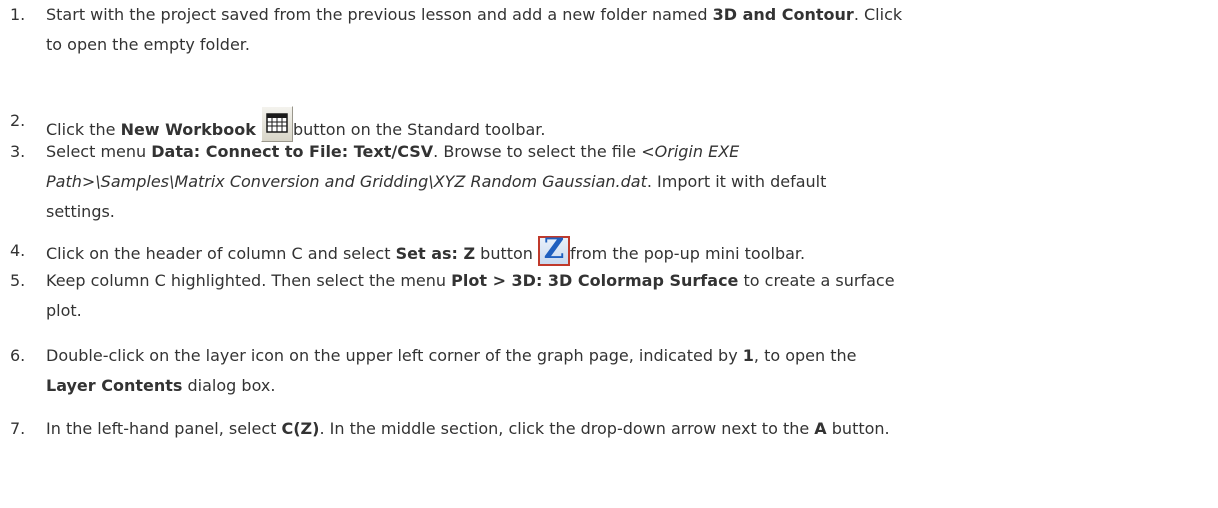 The width and height of the screenshot is (1218, 508). What do you see at coordinates (18, 120) in the screenshot?
I see `step-number: 2.` at bounding box center [18, 120].